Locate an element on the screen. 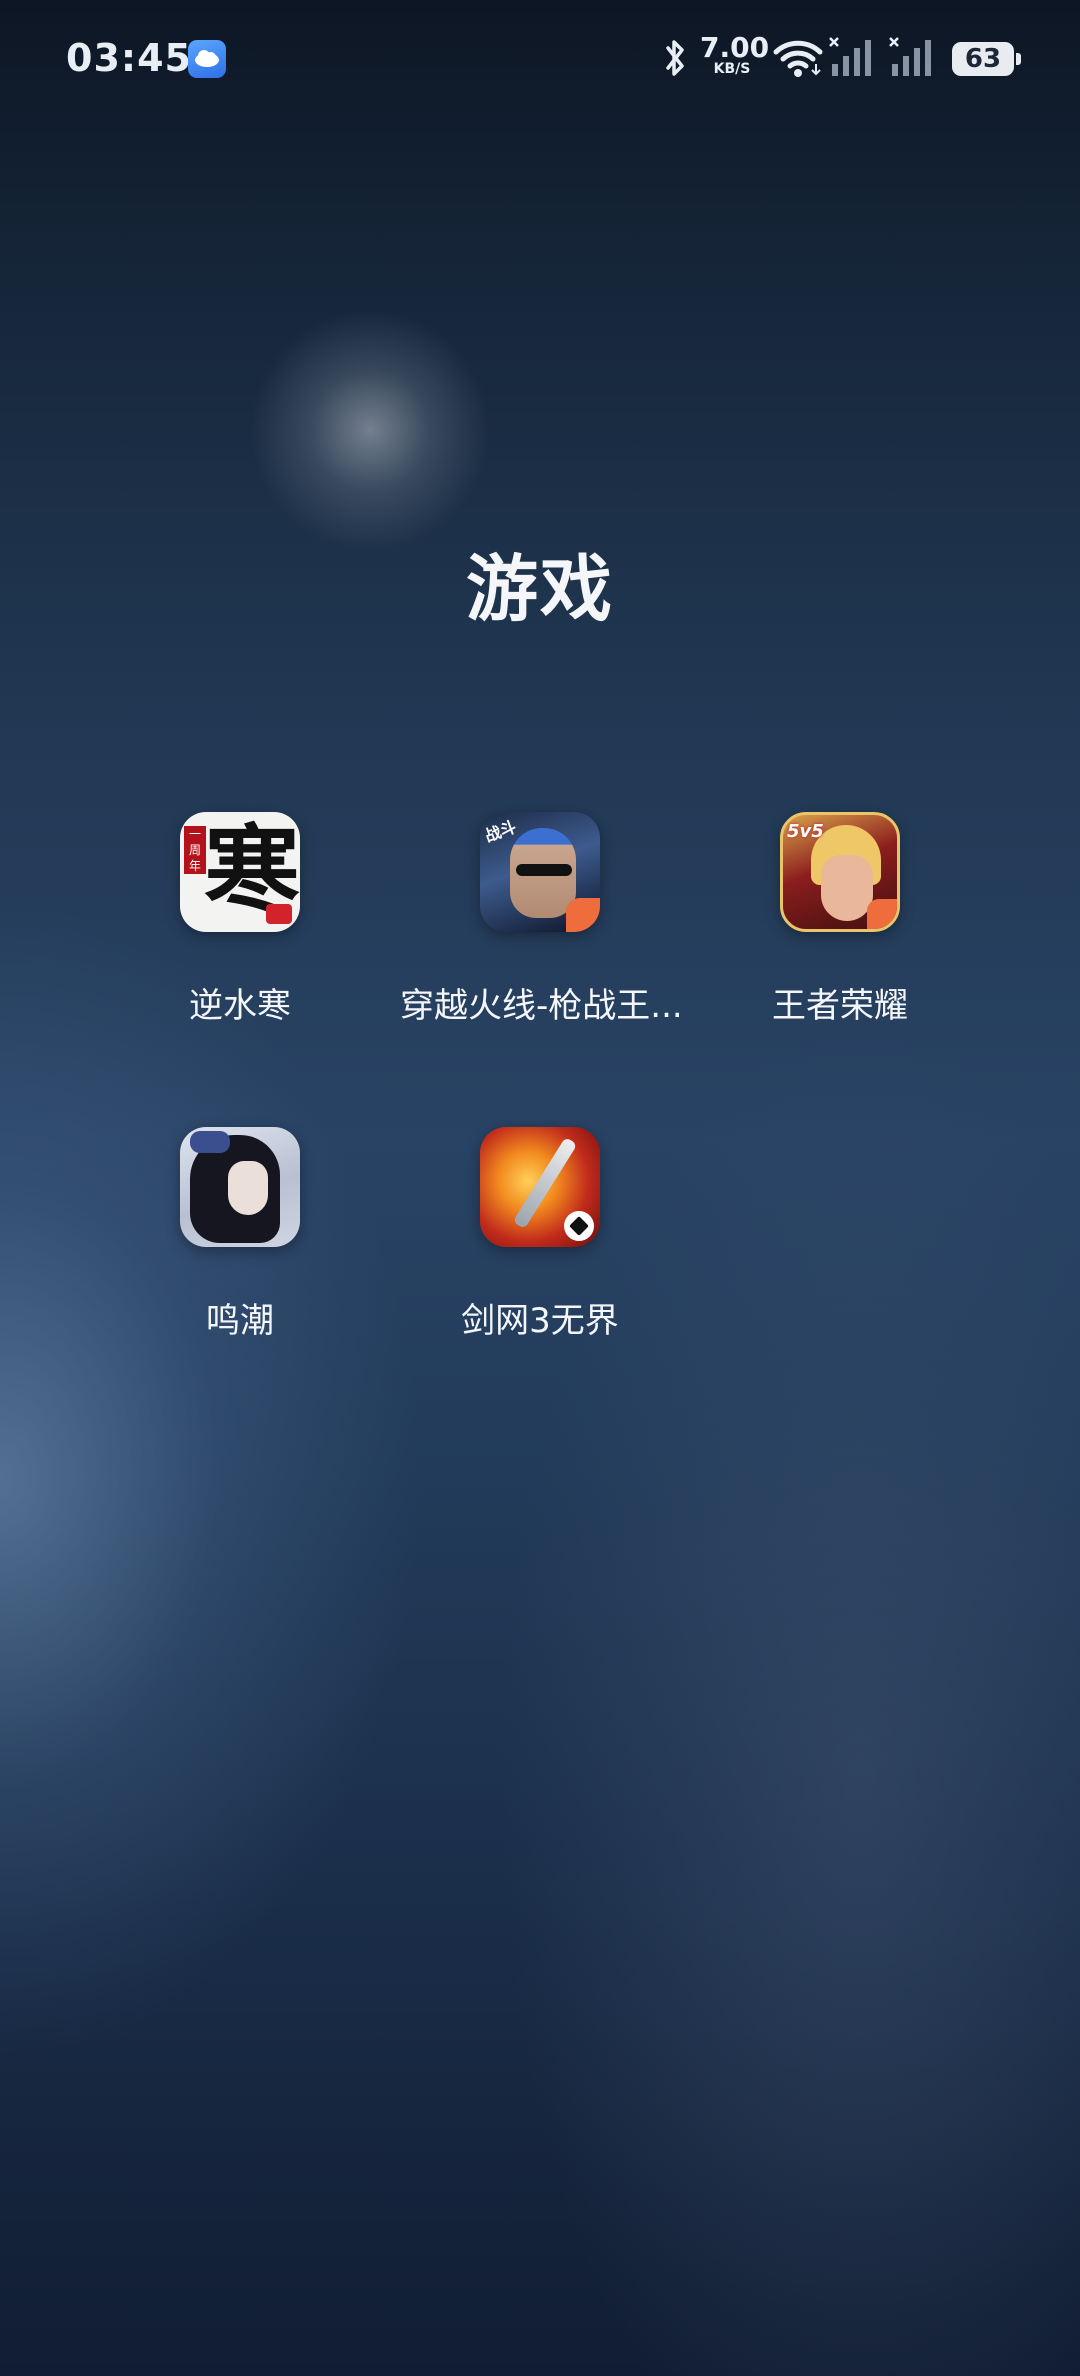 The image size is (1080, 2376). folder-title: 游戏 is located at coordinates (540, 582).